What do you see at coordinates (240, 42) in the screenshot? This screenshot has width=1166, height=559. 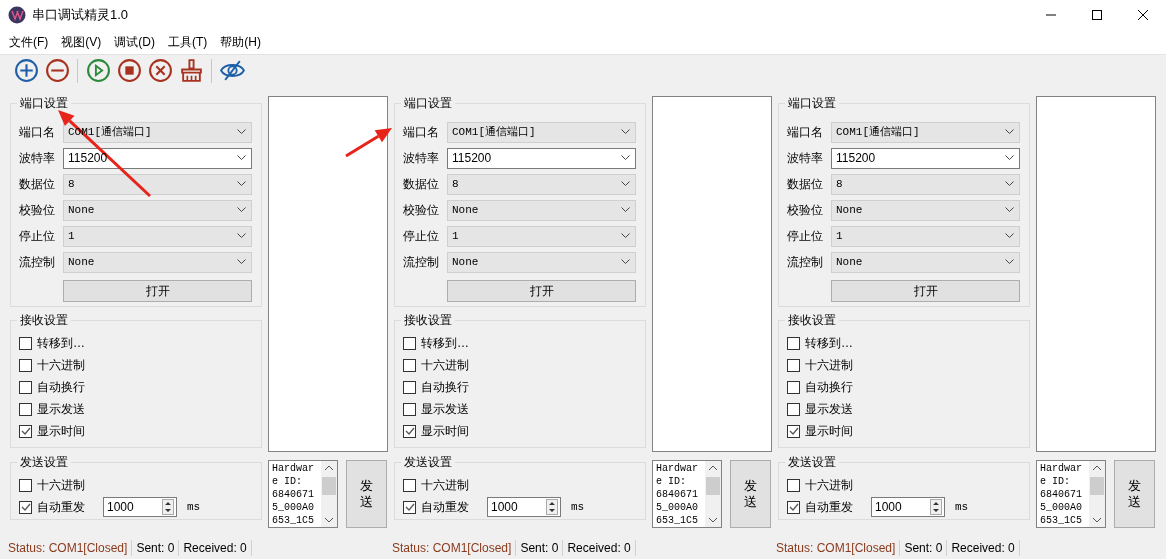 I see `menu-item: 帮助(H)` at bounding box center [240, 42].